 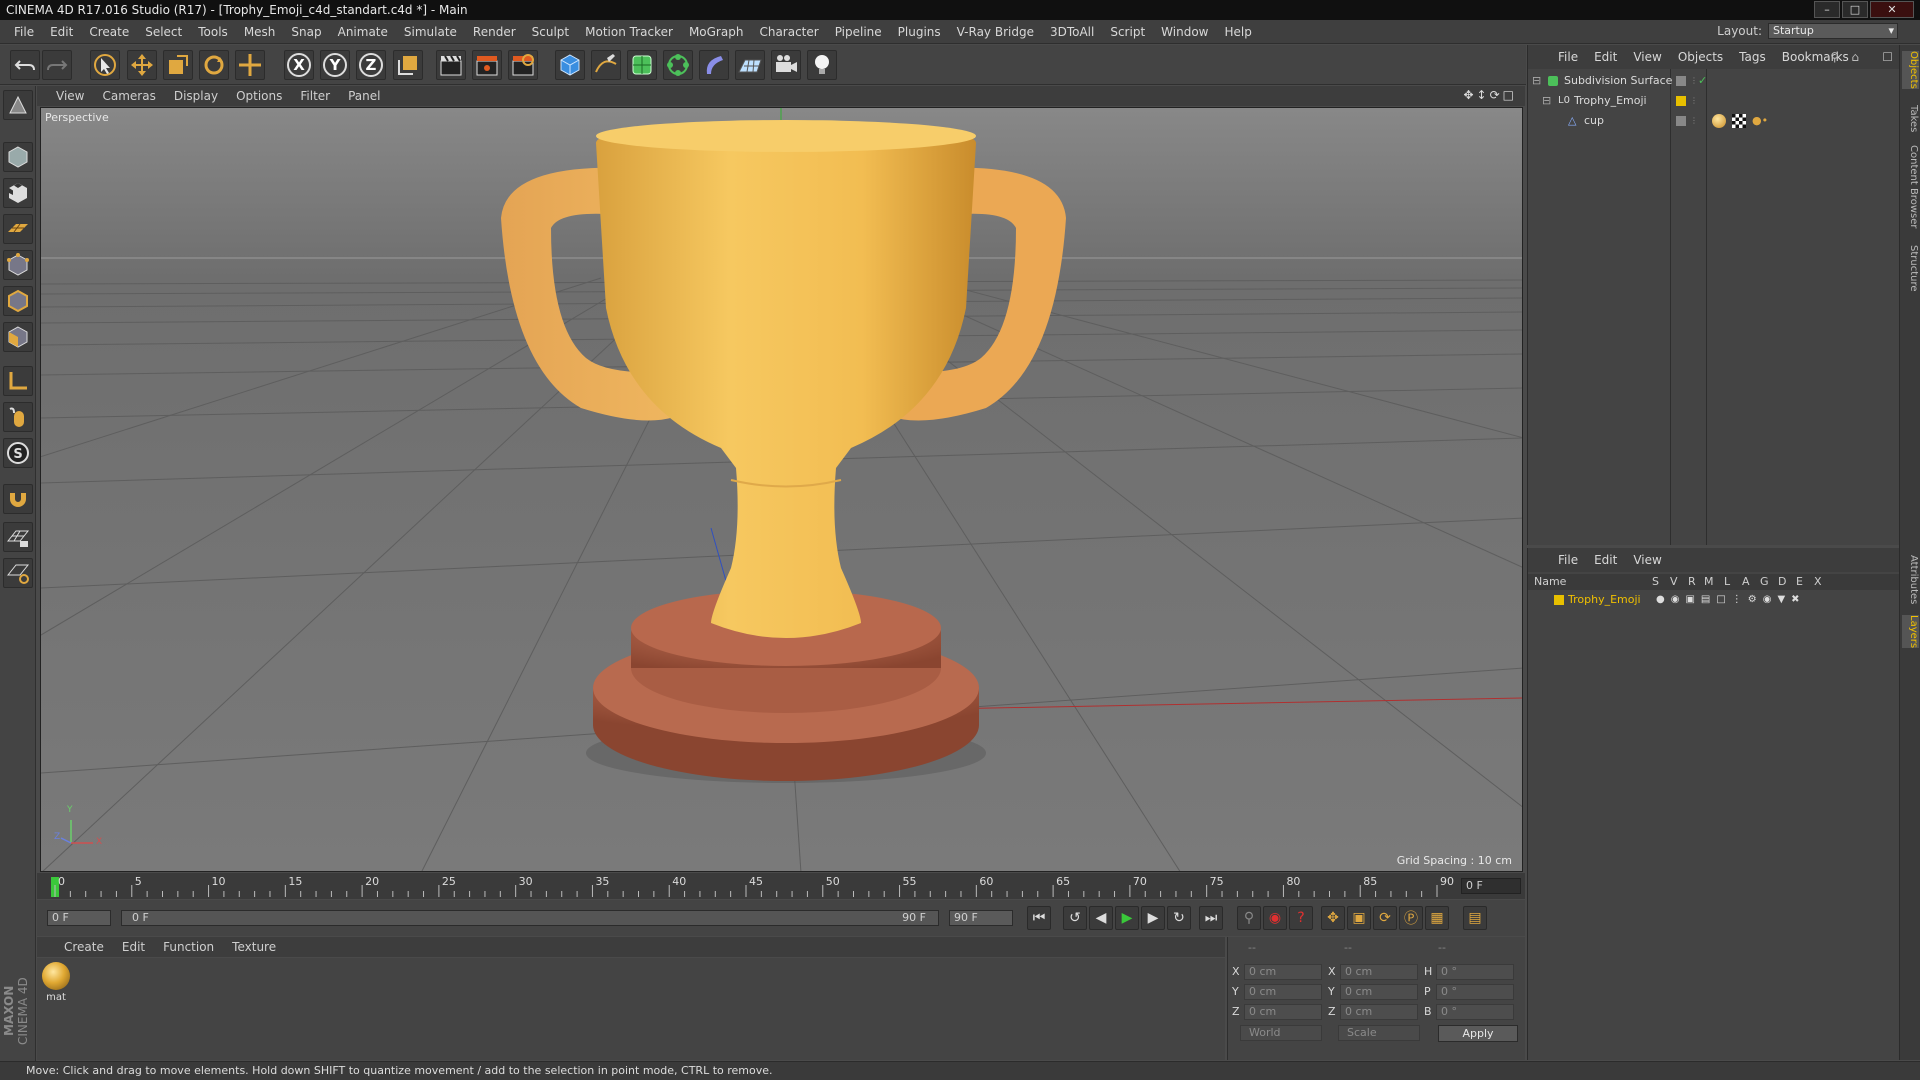 I want to click on tab-layers: Layers, so click(x=1910, y=632).